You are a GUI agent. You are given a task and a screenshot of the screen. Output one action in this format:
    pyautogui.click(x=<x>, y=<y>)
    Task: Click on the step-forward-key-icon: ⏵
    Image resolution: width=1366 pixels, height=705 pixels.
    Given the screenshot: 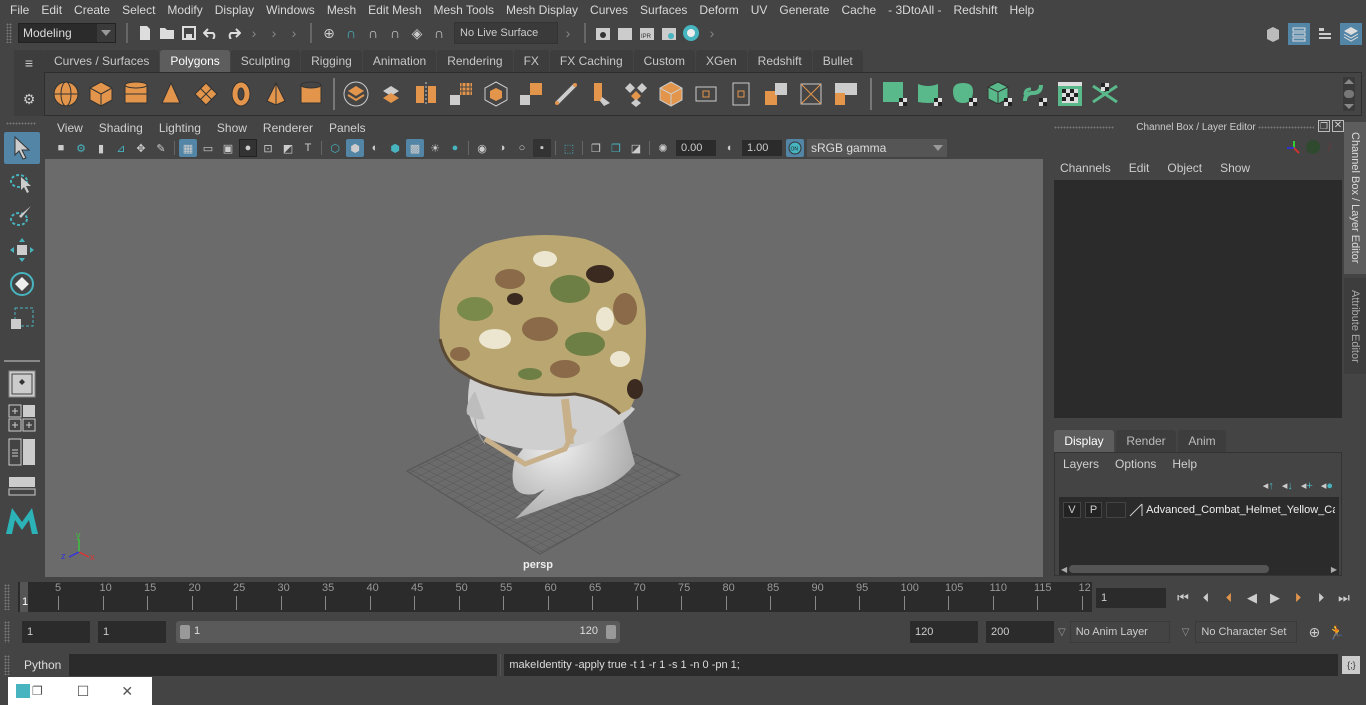 What is the action you would take?
    pyautogui.click(x=1298, y=598)
    